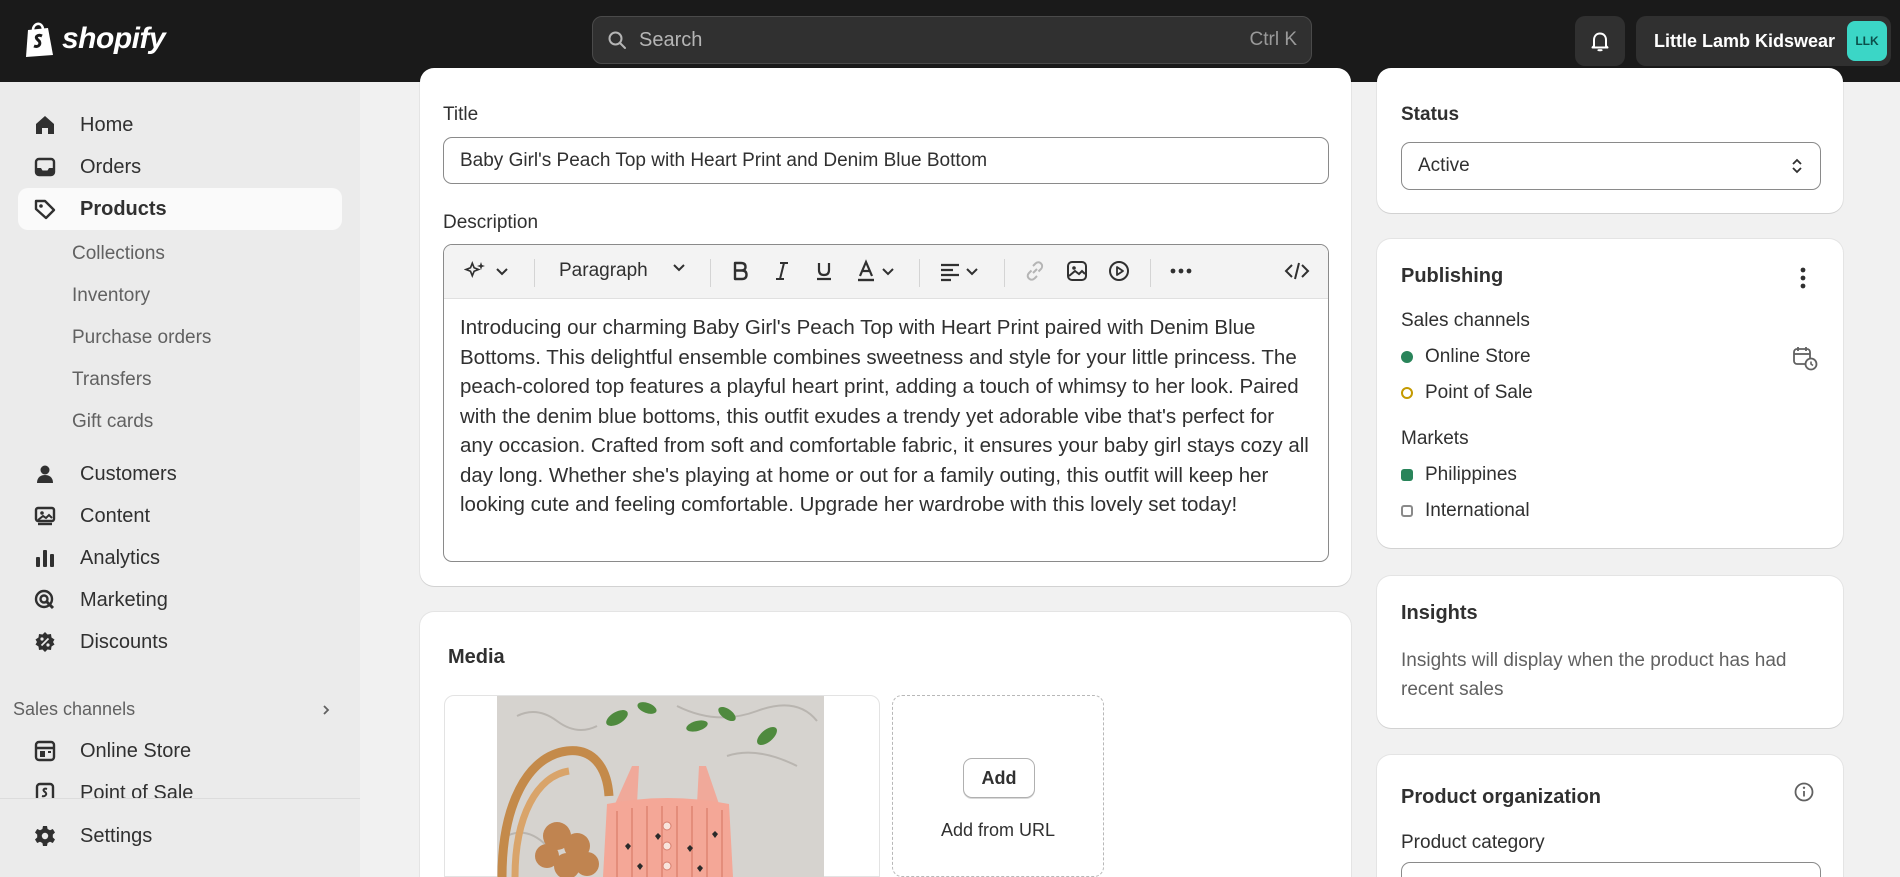 The width and height of the screenshot is (1900, 877). What do you see at coordinates (44, 599) in the screenshot?
I see `target-icon` at bounding box center [44, 599].